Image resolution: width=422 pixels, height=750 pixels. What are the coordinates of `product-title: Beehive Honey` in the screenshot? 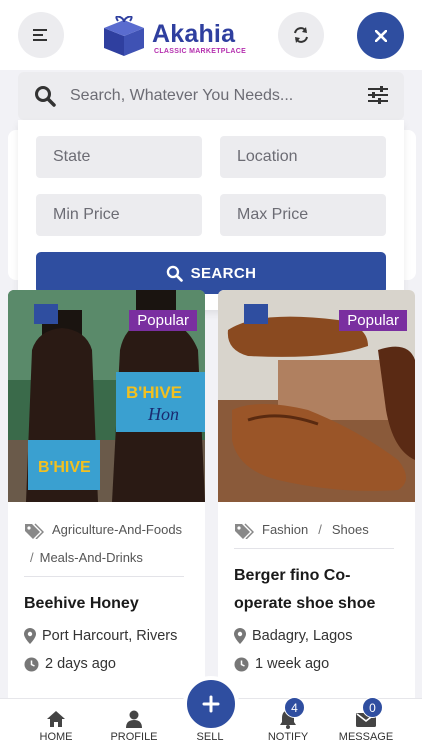 It's located at (109, 604).